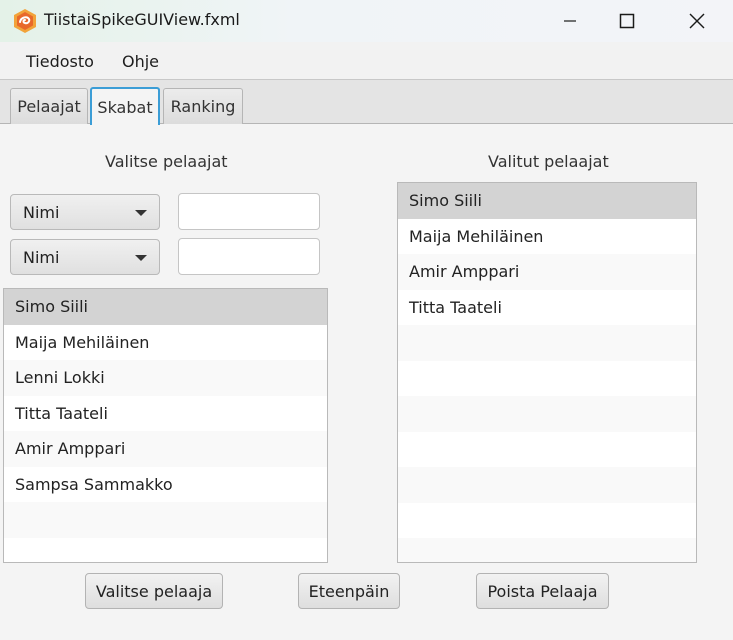  I want to click on remove-player-button: Poista Pelaaja, so click(542, 591).